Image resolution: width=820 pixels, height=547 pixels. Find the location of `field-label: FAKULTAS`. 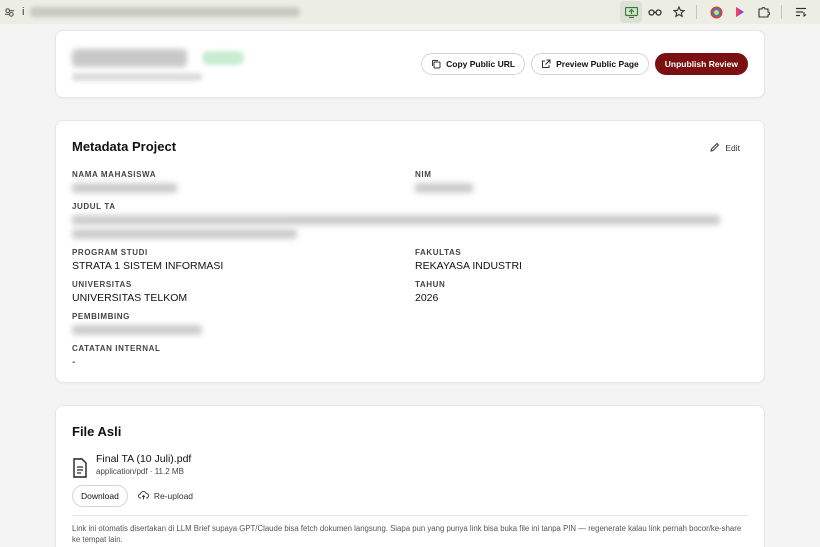

field-label: FAKULTAS is located at coordinates (438, 252).